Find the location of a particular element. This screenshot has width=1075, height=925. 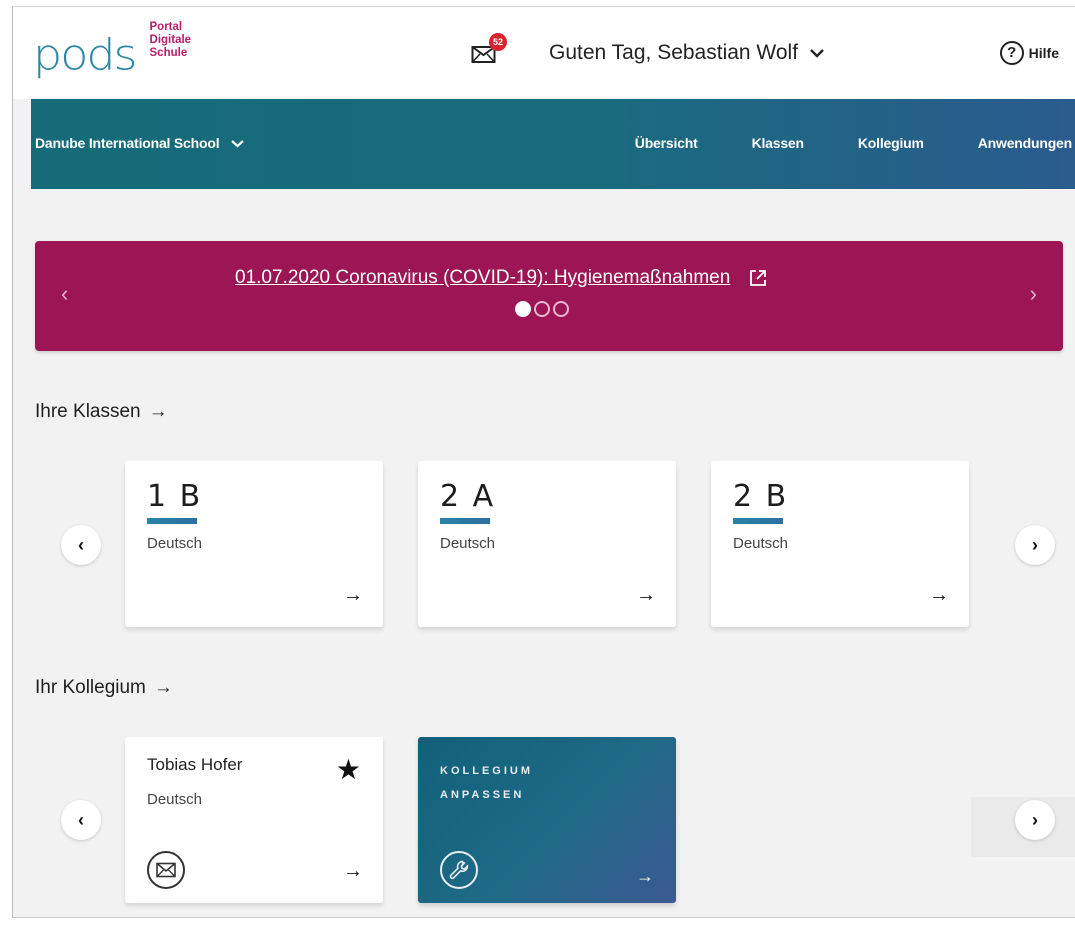

logo-wordmark: pods is located at coordinates (85, 55).